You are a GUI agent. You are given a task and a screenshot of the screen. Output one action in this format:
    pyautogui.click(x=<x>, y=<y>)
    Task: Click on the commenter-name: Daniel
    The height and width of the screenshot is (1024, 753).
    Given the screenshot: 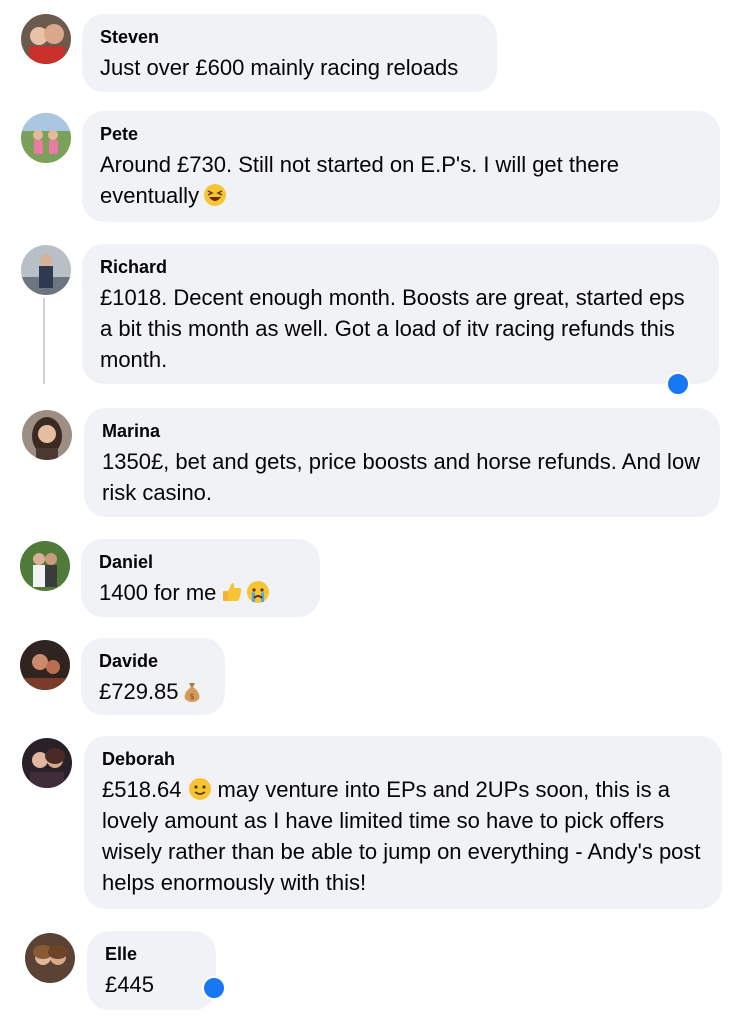 What is the action you would take?
    pyautogui.click(x=200, y=562)
    